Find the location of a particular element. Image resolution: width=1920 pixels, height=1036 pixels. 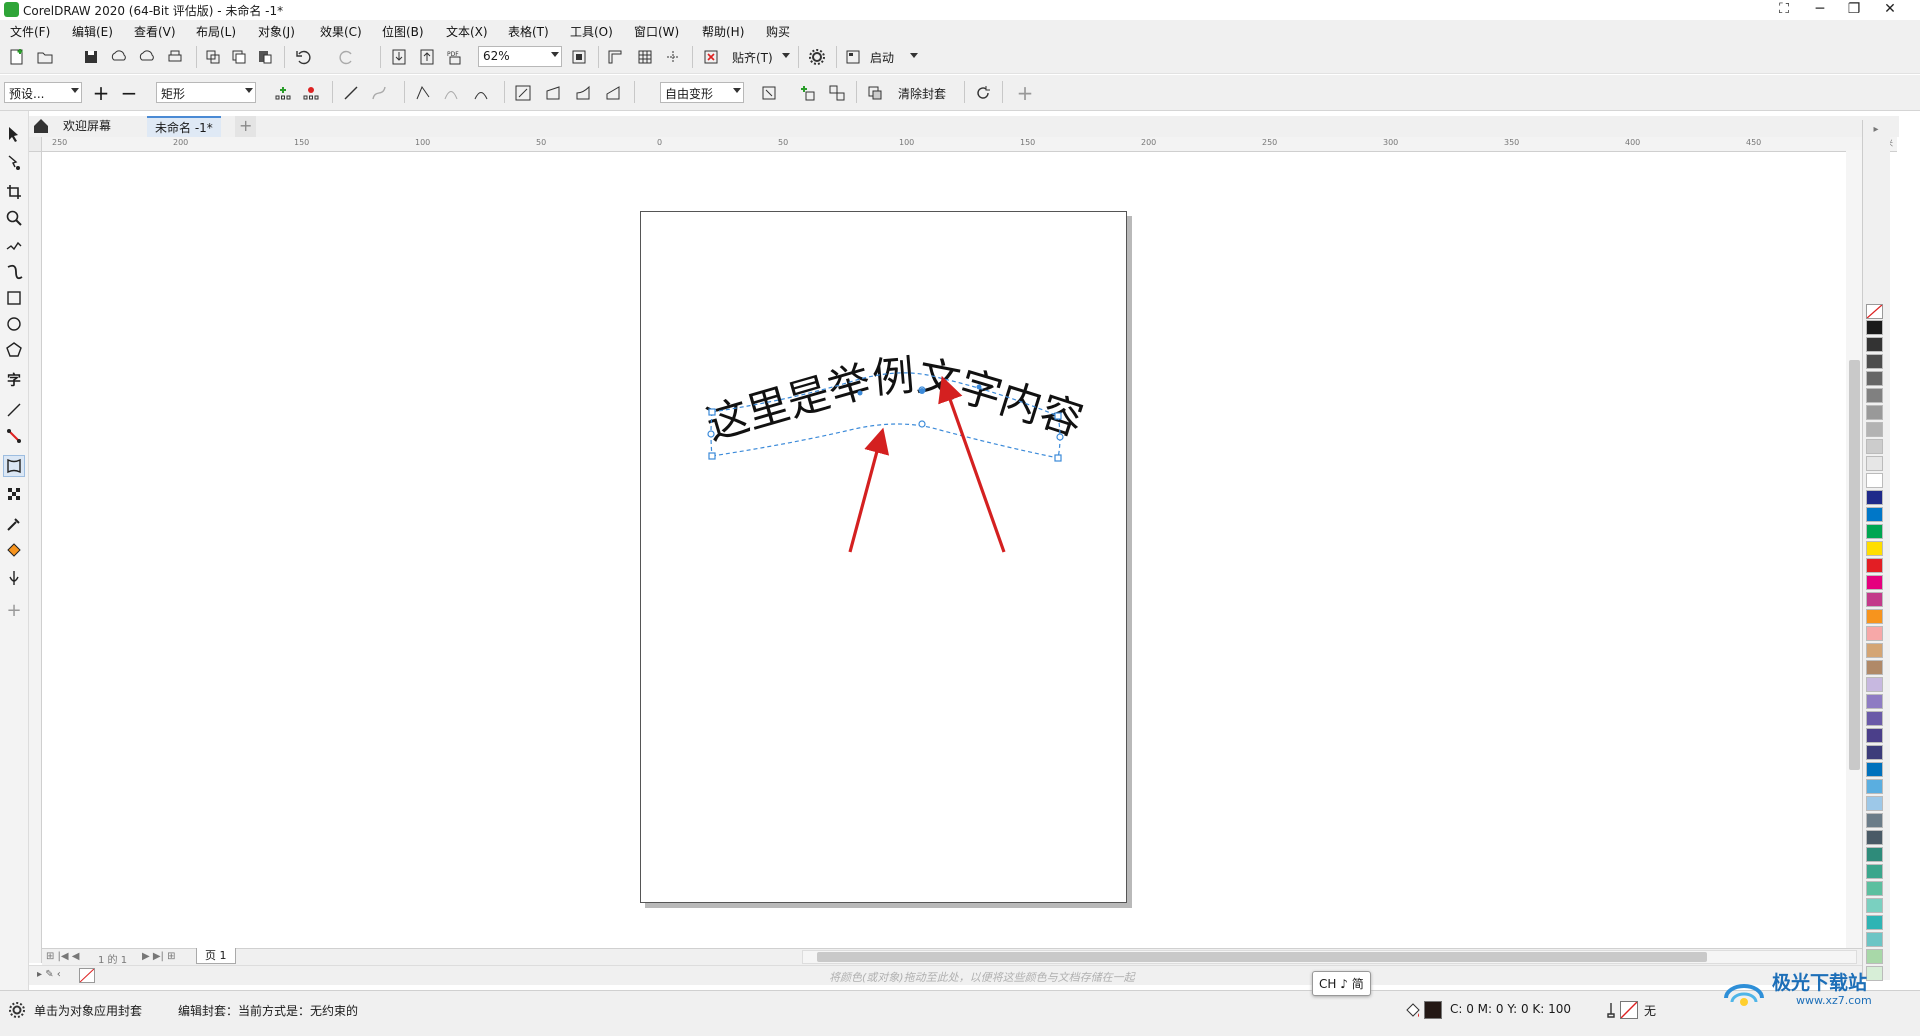

undo-icon is located at coordinates (303, 57).